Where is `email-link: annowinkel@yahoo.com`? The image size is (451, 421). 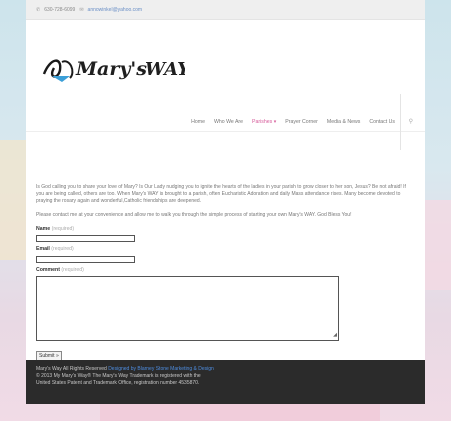
email-link: annowinkel@yahoo.com is located at coordinates (115, 10).